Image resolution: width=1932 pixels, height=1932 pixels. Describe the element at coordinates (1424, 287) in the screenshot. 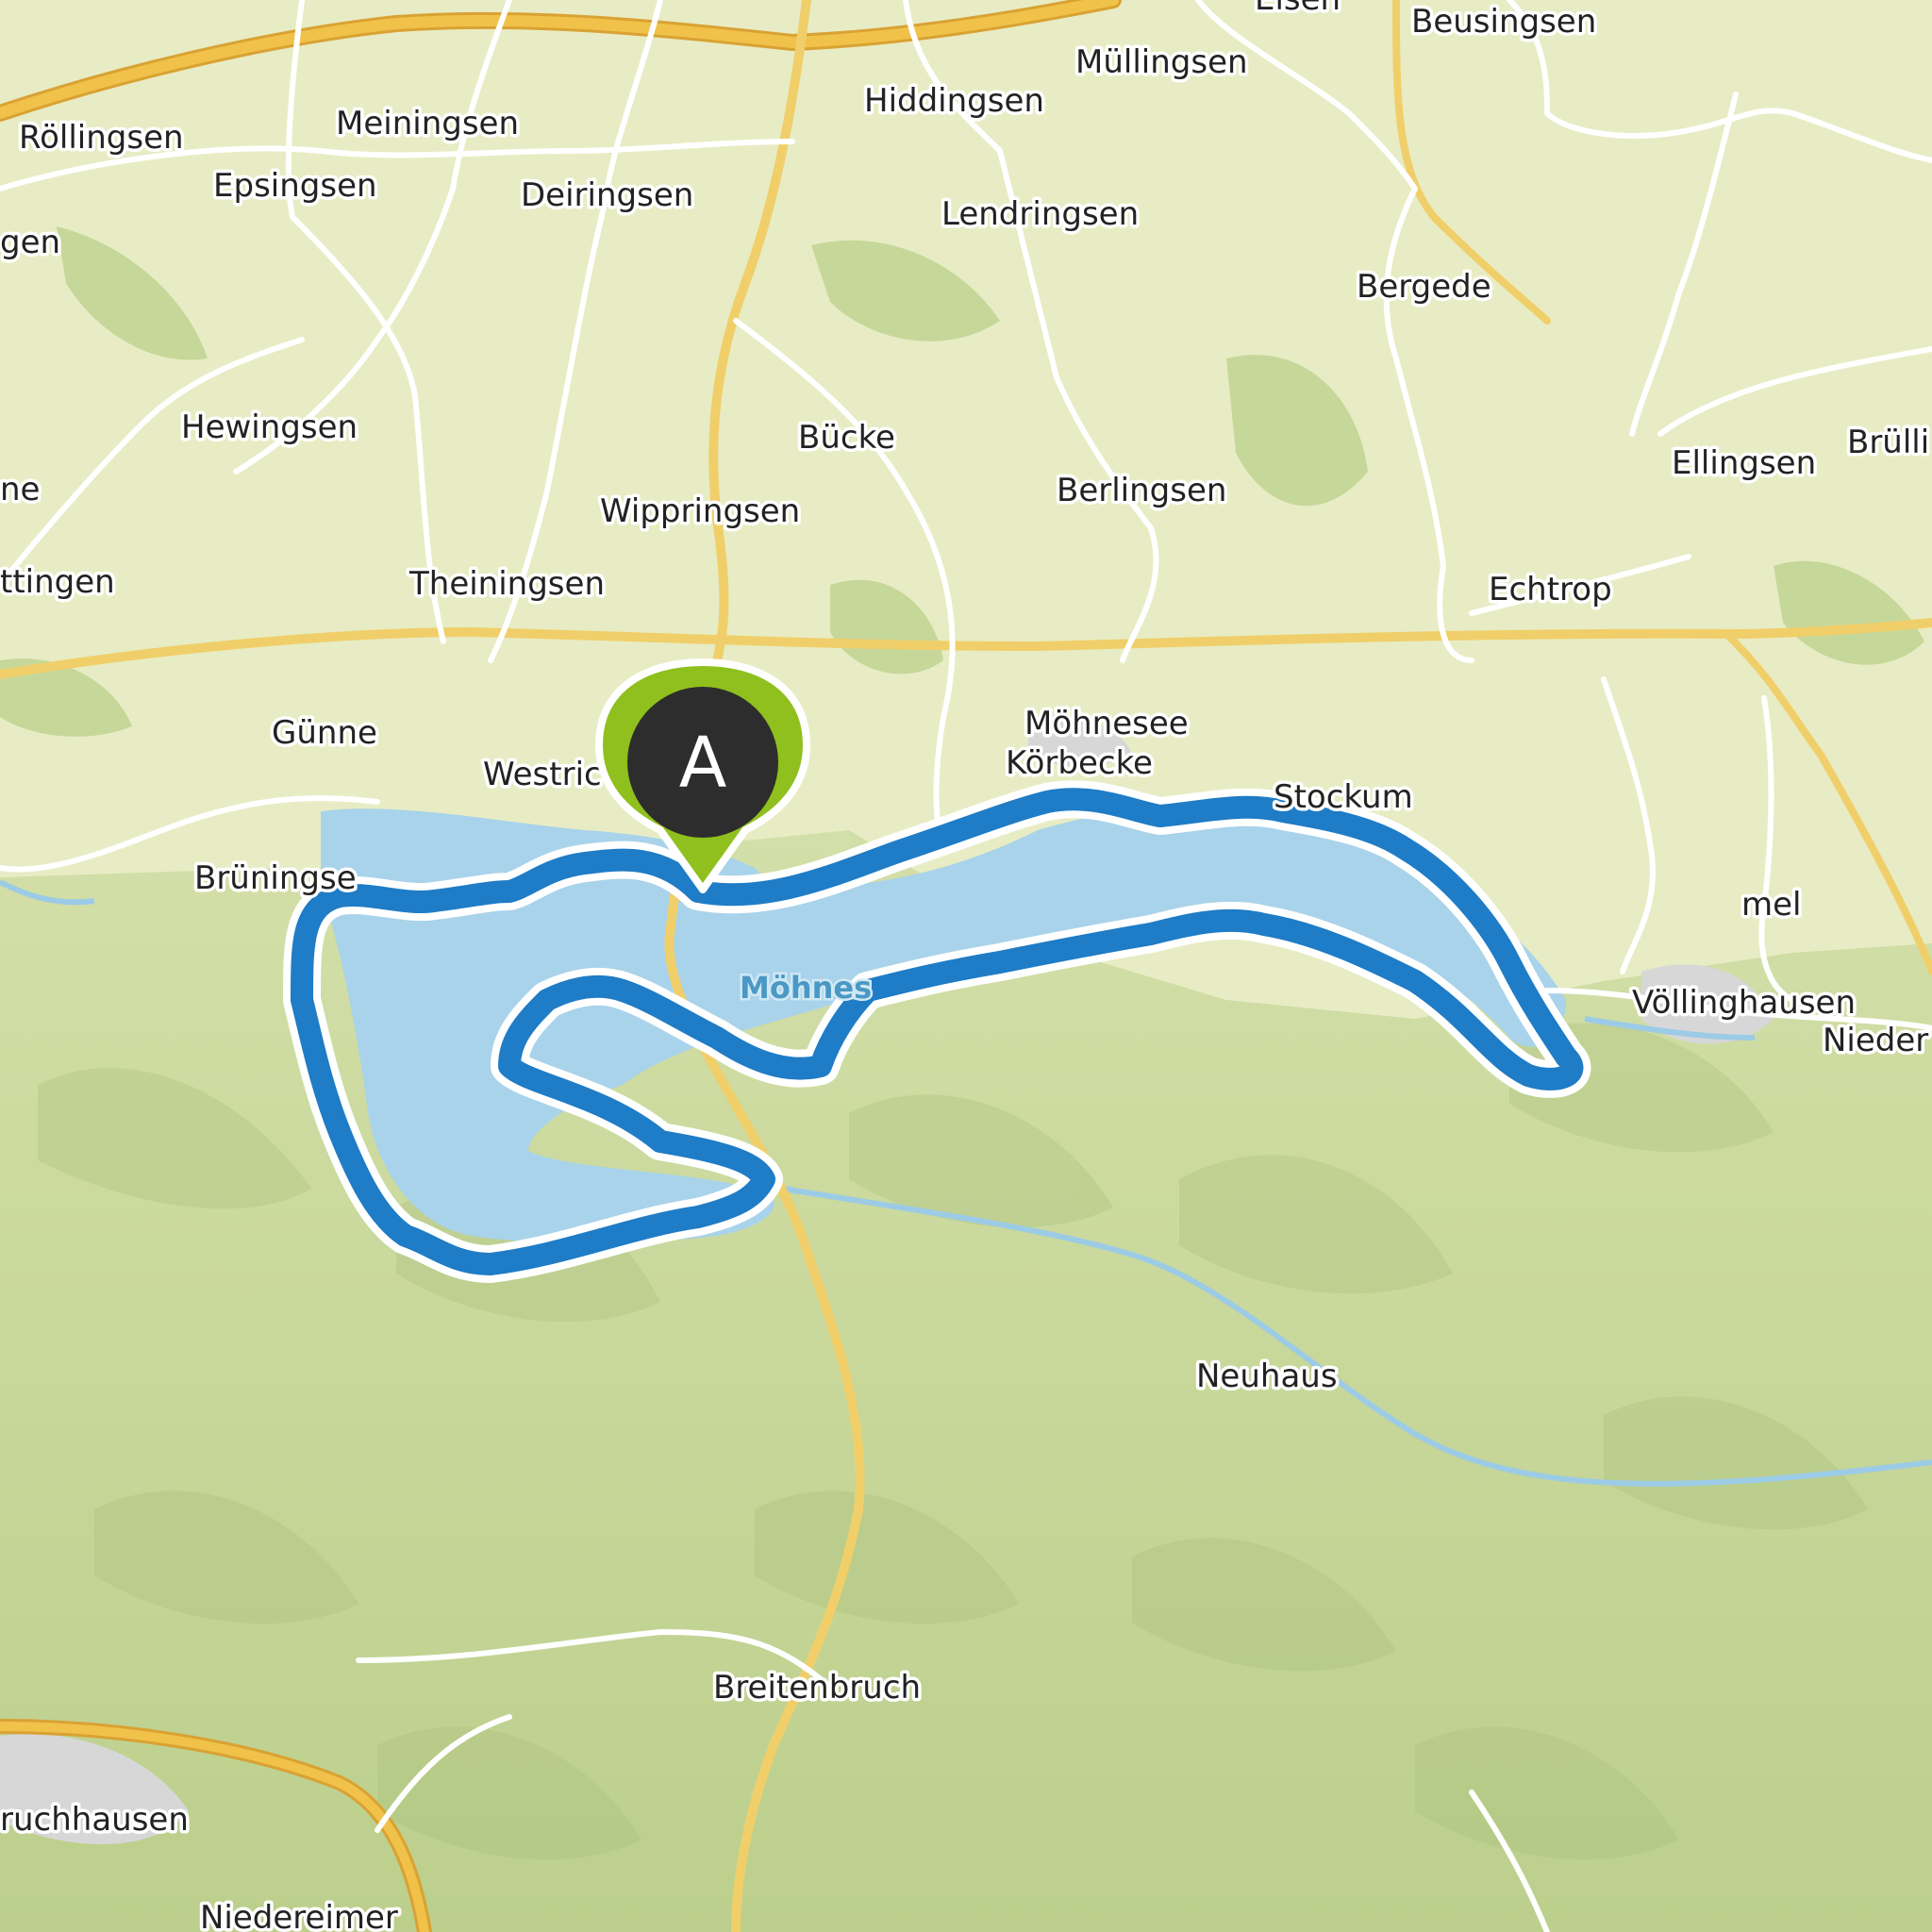

I see `place-label-bergede: Bergede` at that location.